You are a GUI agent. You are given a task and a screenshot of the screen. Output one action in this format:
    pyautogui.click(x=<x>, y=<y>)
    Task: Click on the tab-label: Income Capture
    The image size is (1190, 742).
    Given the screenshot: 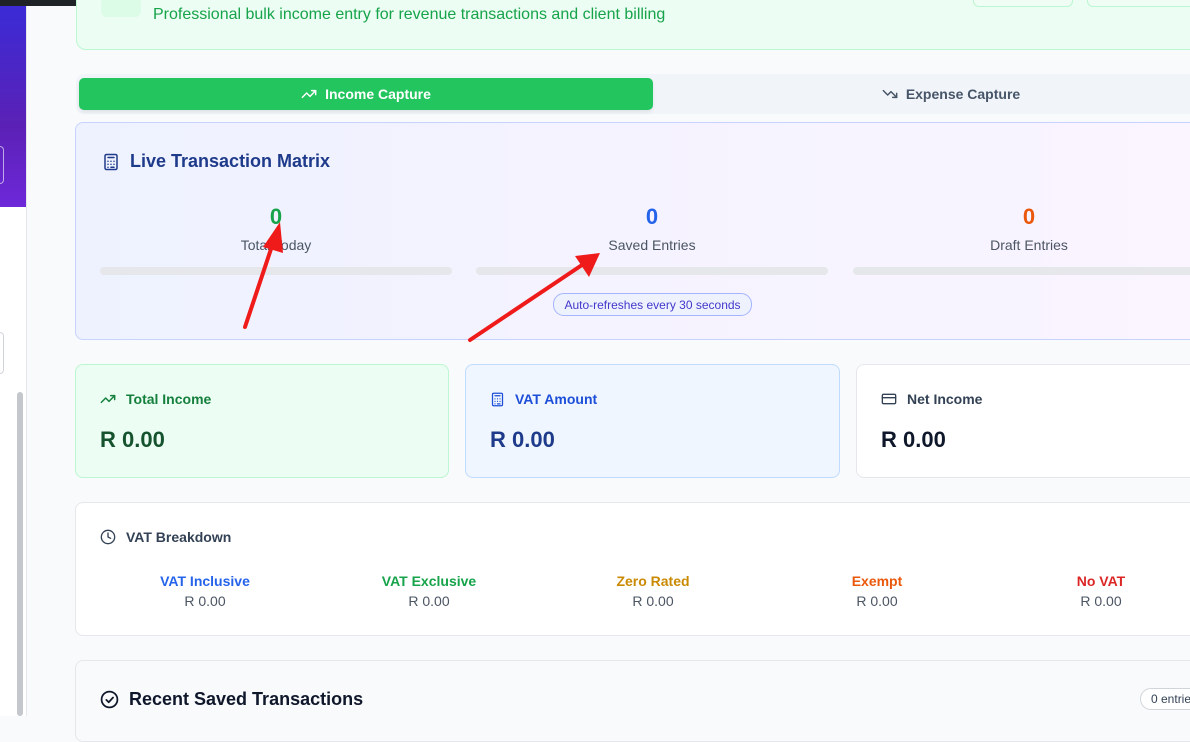 What is the action you would take?
    pyautogui.click(x=378, y=94)
    